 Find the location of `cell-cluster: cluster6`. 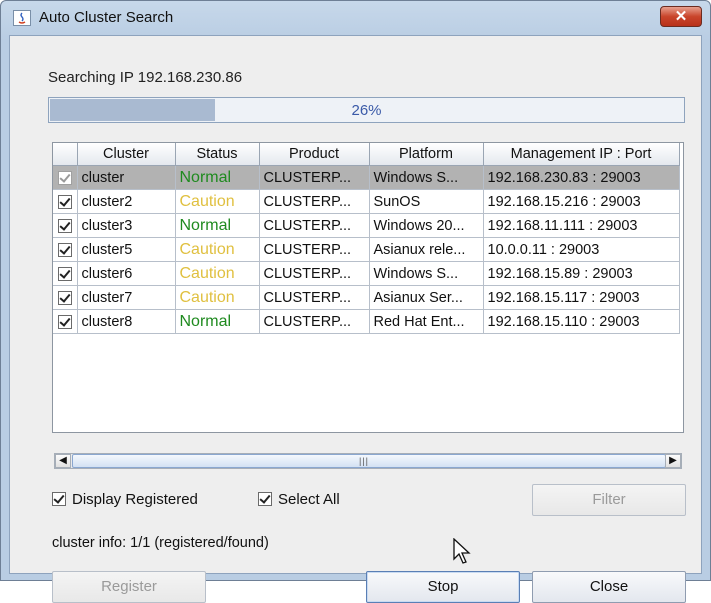

cell-cluster: cluster6 is located at coordinates (126, 273).